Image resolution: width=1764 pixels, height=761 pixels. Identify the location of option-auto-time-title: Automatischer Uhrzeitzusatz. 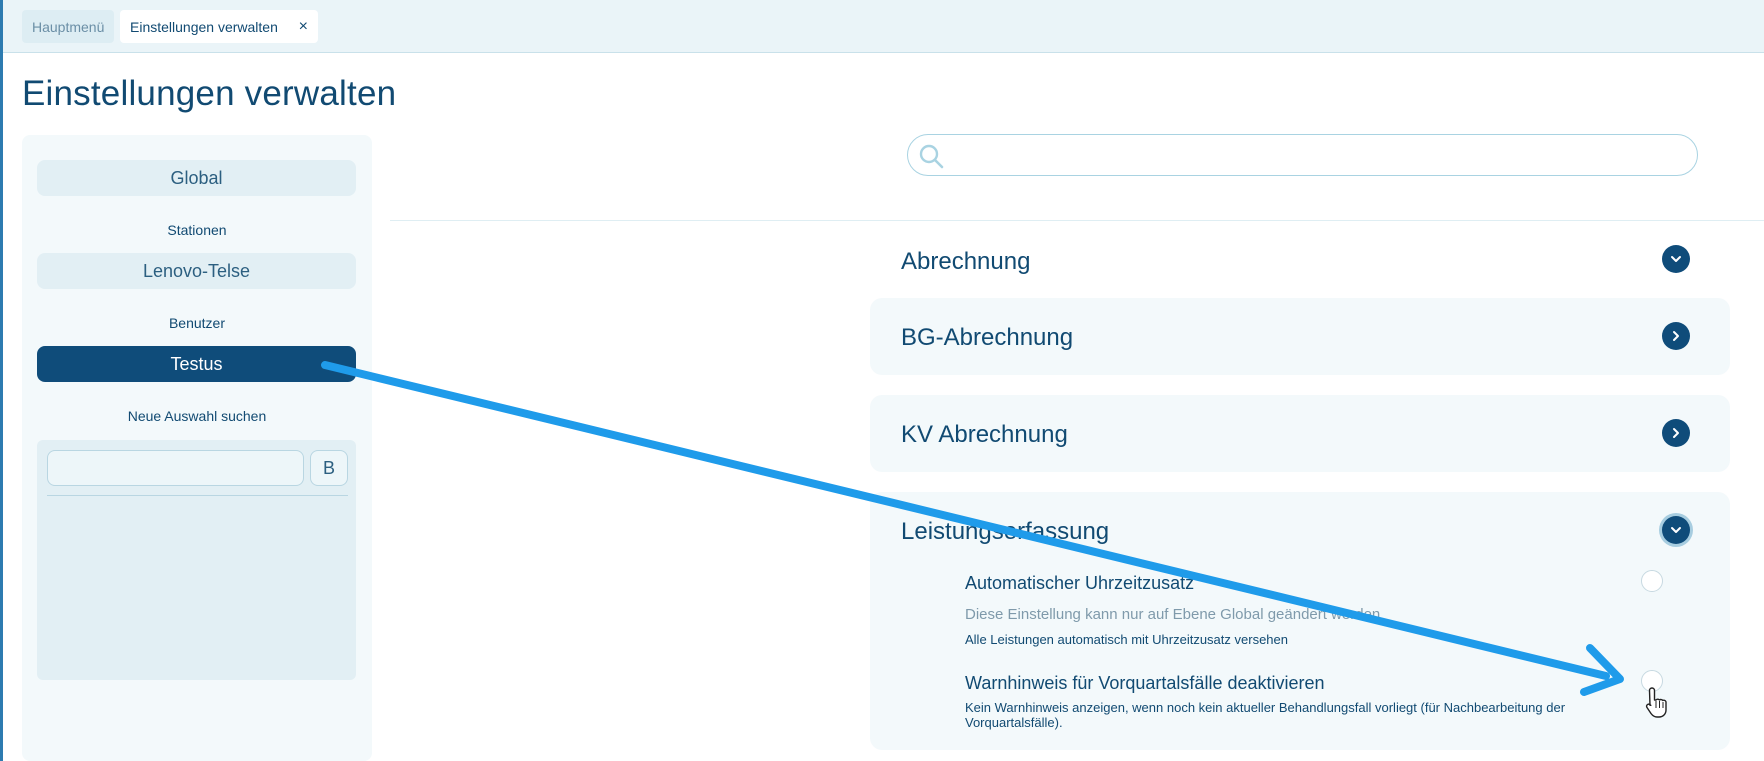
(1080, 583).